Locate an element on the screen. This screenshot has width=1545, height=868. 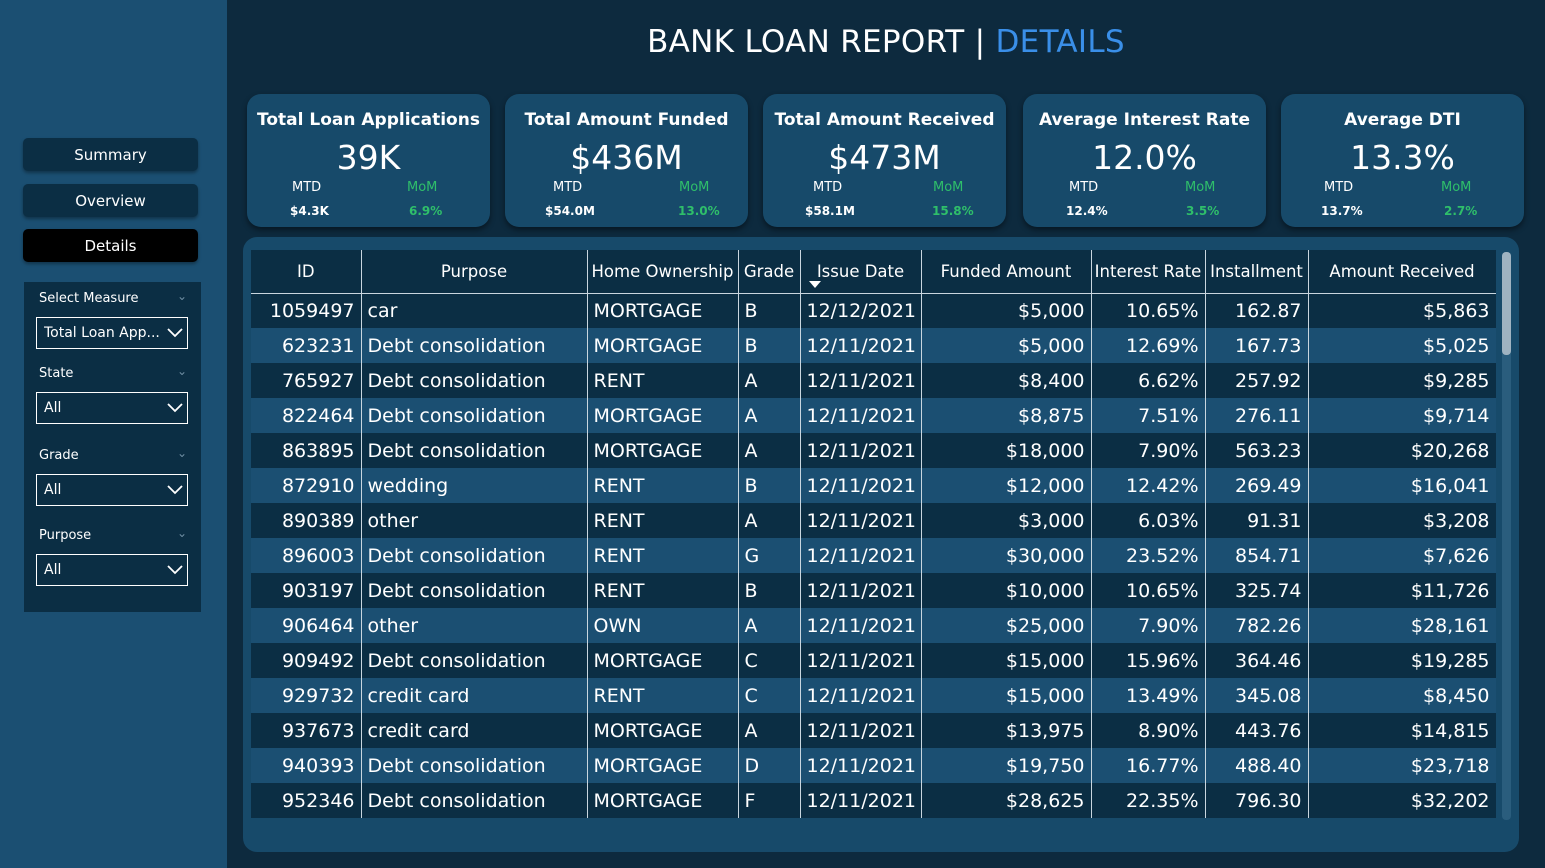
cell-grade: C is located at coordinates (769, 695).